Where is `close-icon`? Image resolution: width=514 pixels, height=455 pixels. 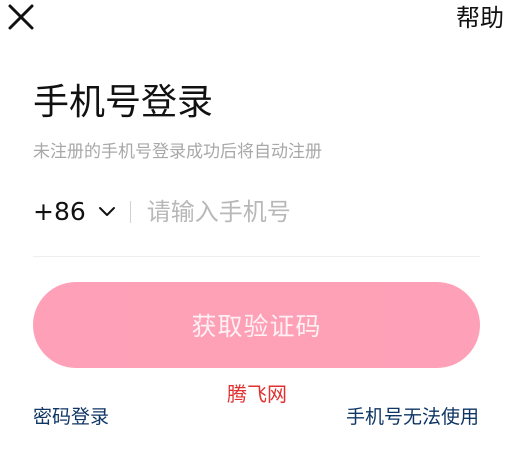
close-icon is located at coordinates (21, 17).